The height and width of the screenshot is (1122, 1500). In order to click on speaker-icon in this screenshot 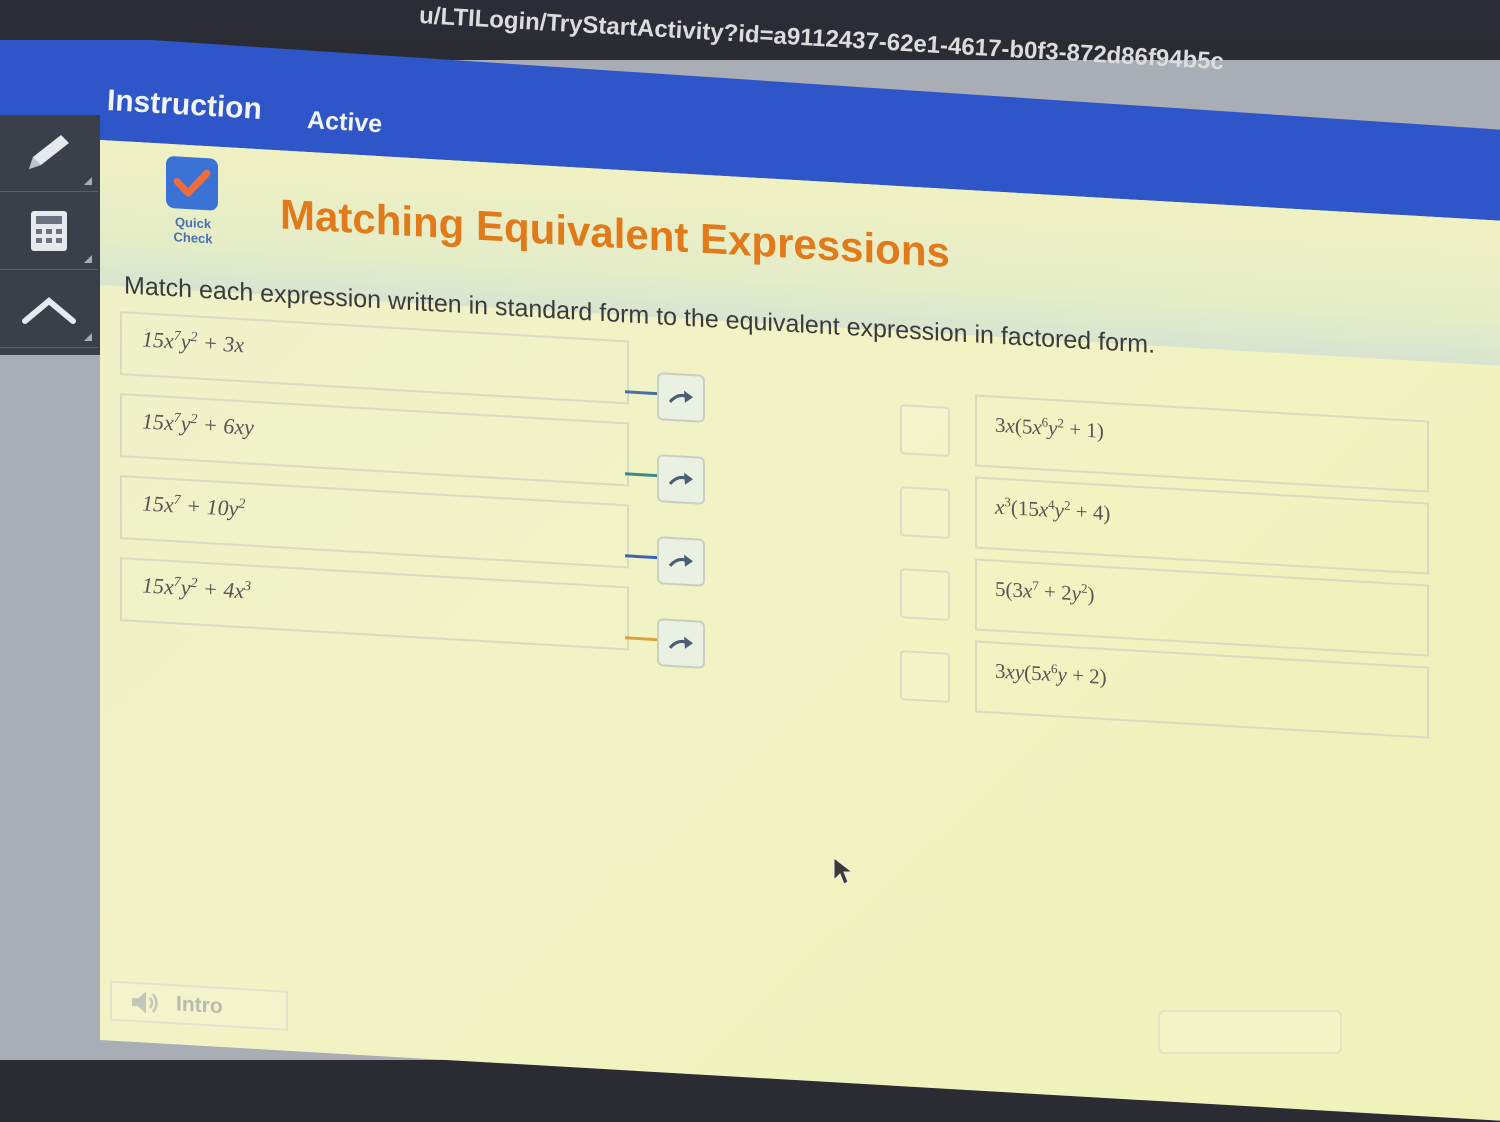, I will do `click(145, 1002)`.